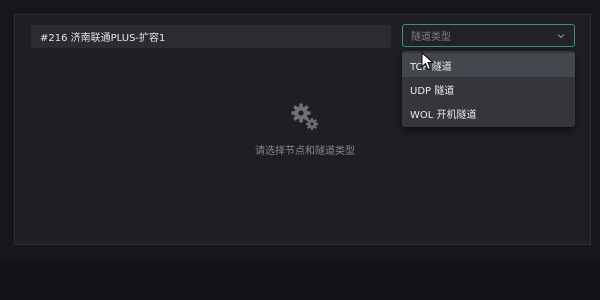 The width and height of the screenshot is (600, 300). What do you see at coordinates (211, 36) in the screenshot?
I see `node-field: #216 济南联通PLUS-扩容1` at bounding box center [211, 36].